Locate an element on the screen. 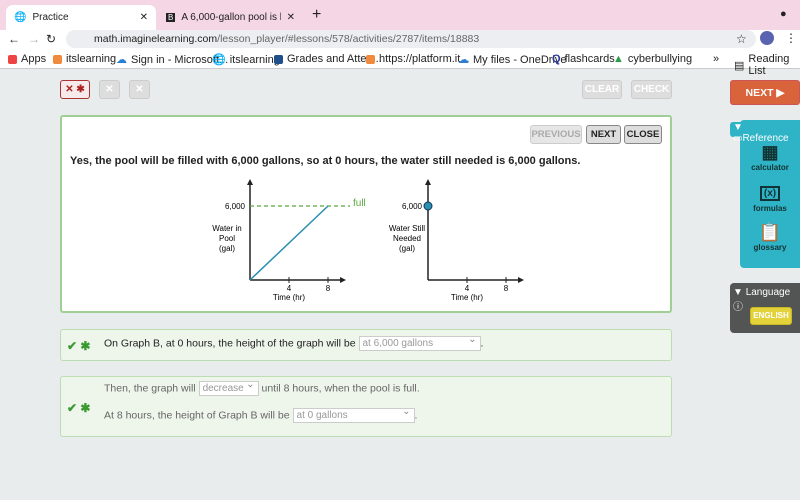  star-icon: ☆ is located at coordinates (741, 39).